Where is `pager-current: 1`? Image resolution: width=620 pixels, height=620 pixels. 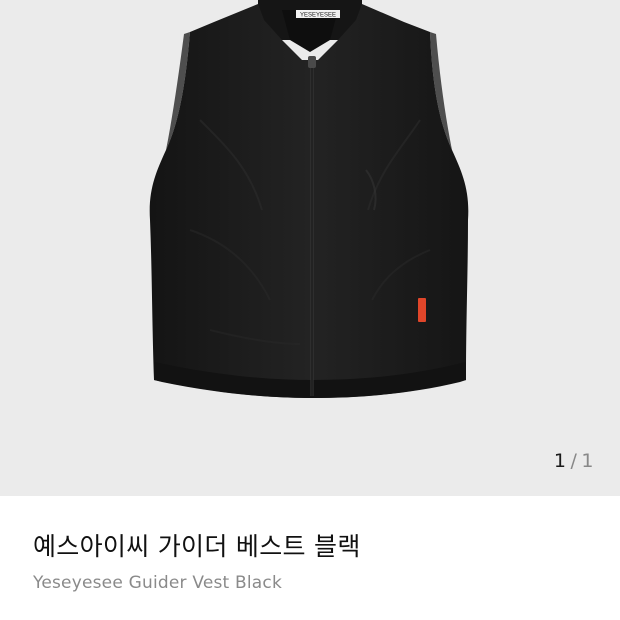 pager-current: 1 is located at coordinates (560, 461).